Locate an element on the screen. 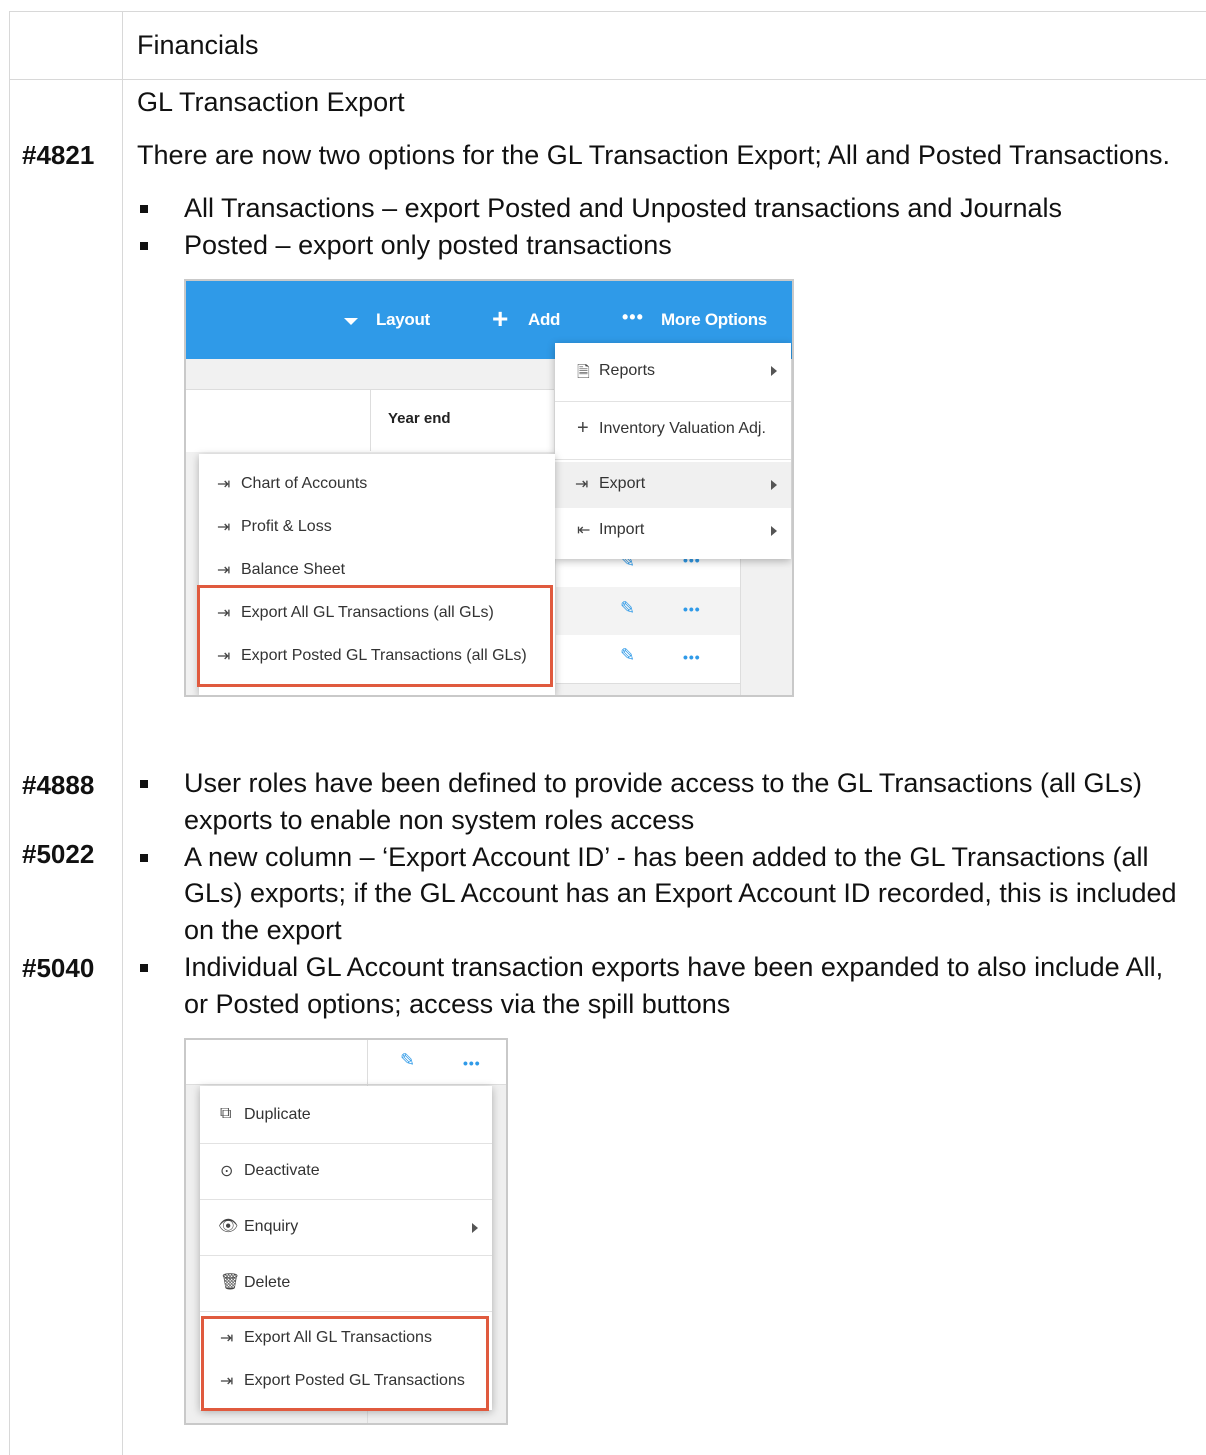 Image resolution: width=1206 pixels, height=1455 pixels. table-column-divider is located at coordinates (122, 733).